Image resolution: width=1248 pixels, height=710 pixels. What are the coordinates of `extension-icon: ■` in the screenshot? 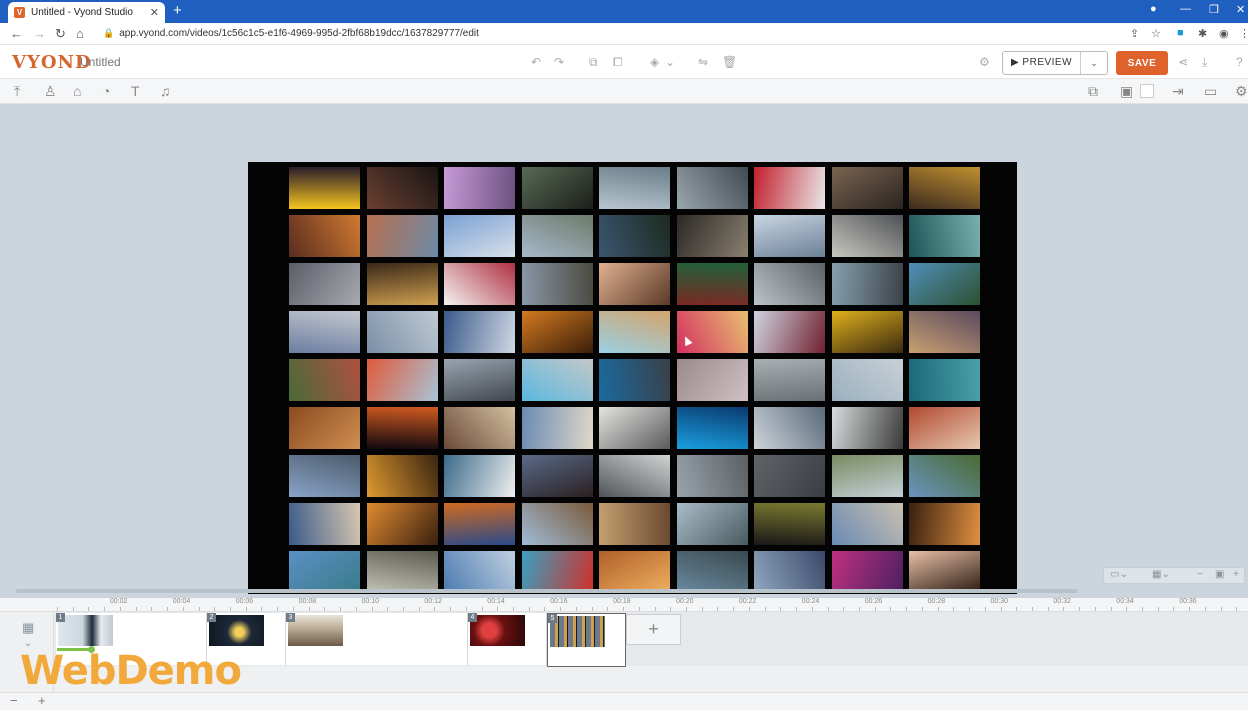 It's located at (1180, 33).